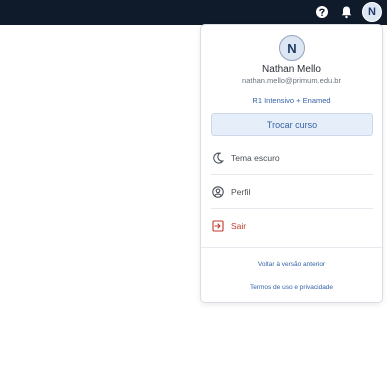  I want to click on logout-label: Sair, so click(239, 226).